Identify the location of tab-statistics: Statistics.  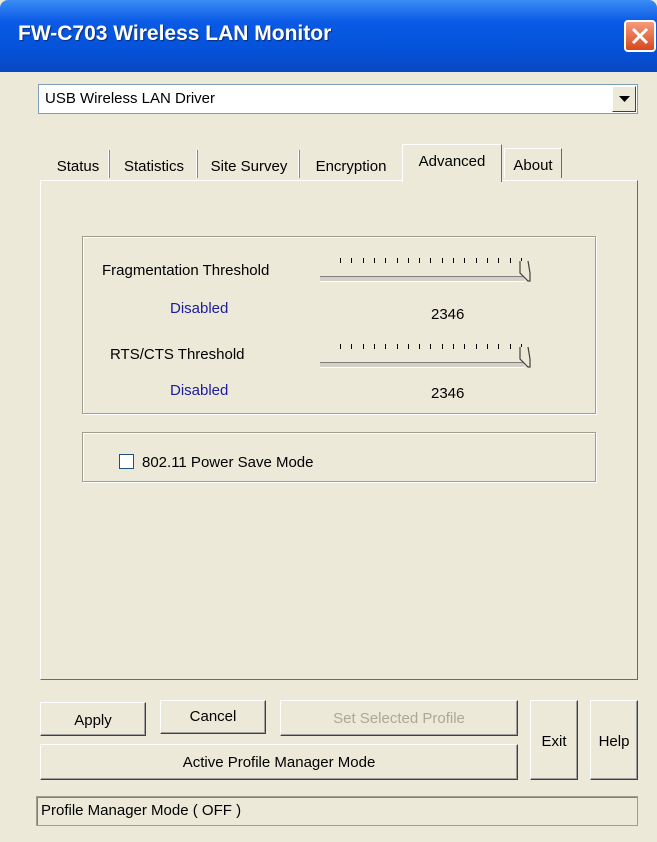
(154, 165).